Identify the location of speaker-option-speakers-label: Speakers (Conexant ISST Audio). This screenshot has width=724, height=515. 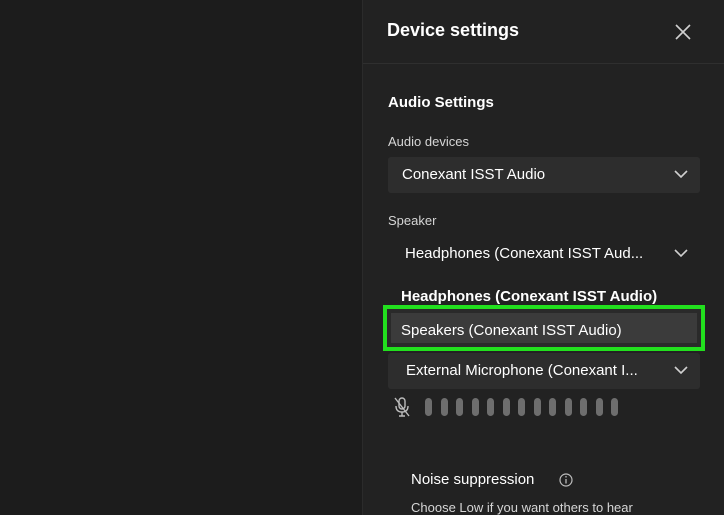
(511, 330).